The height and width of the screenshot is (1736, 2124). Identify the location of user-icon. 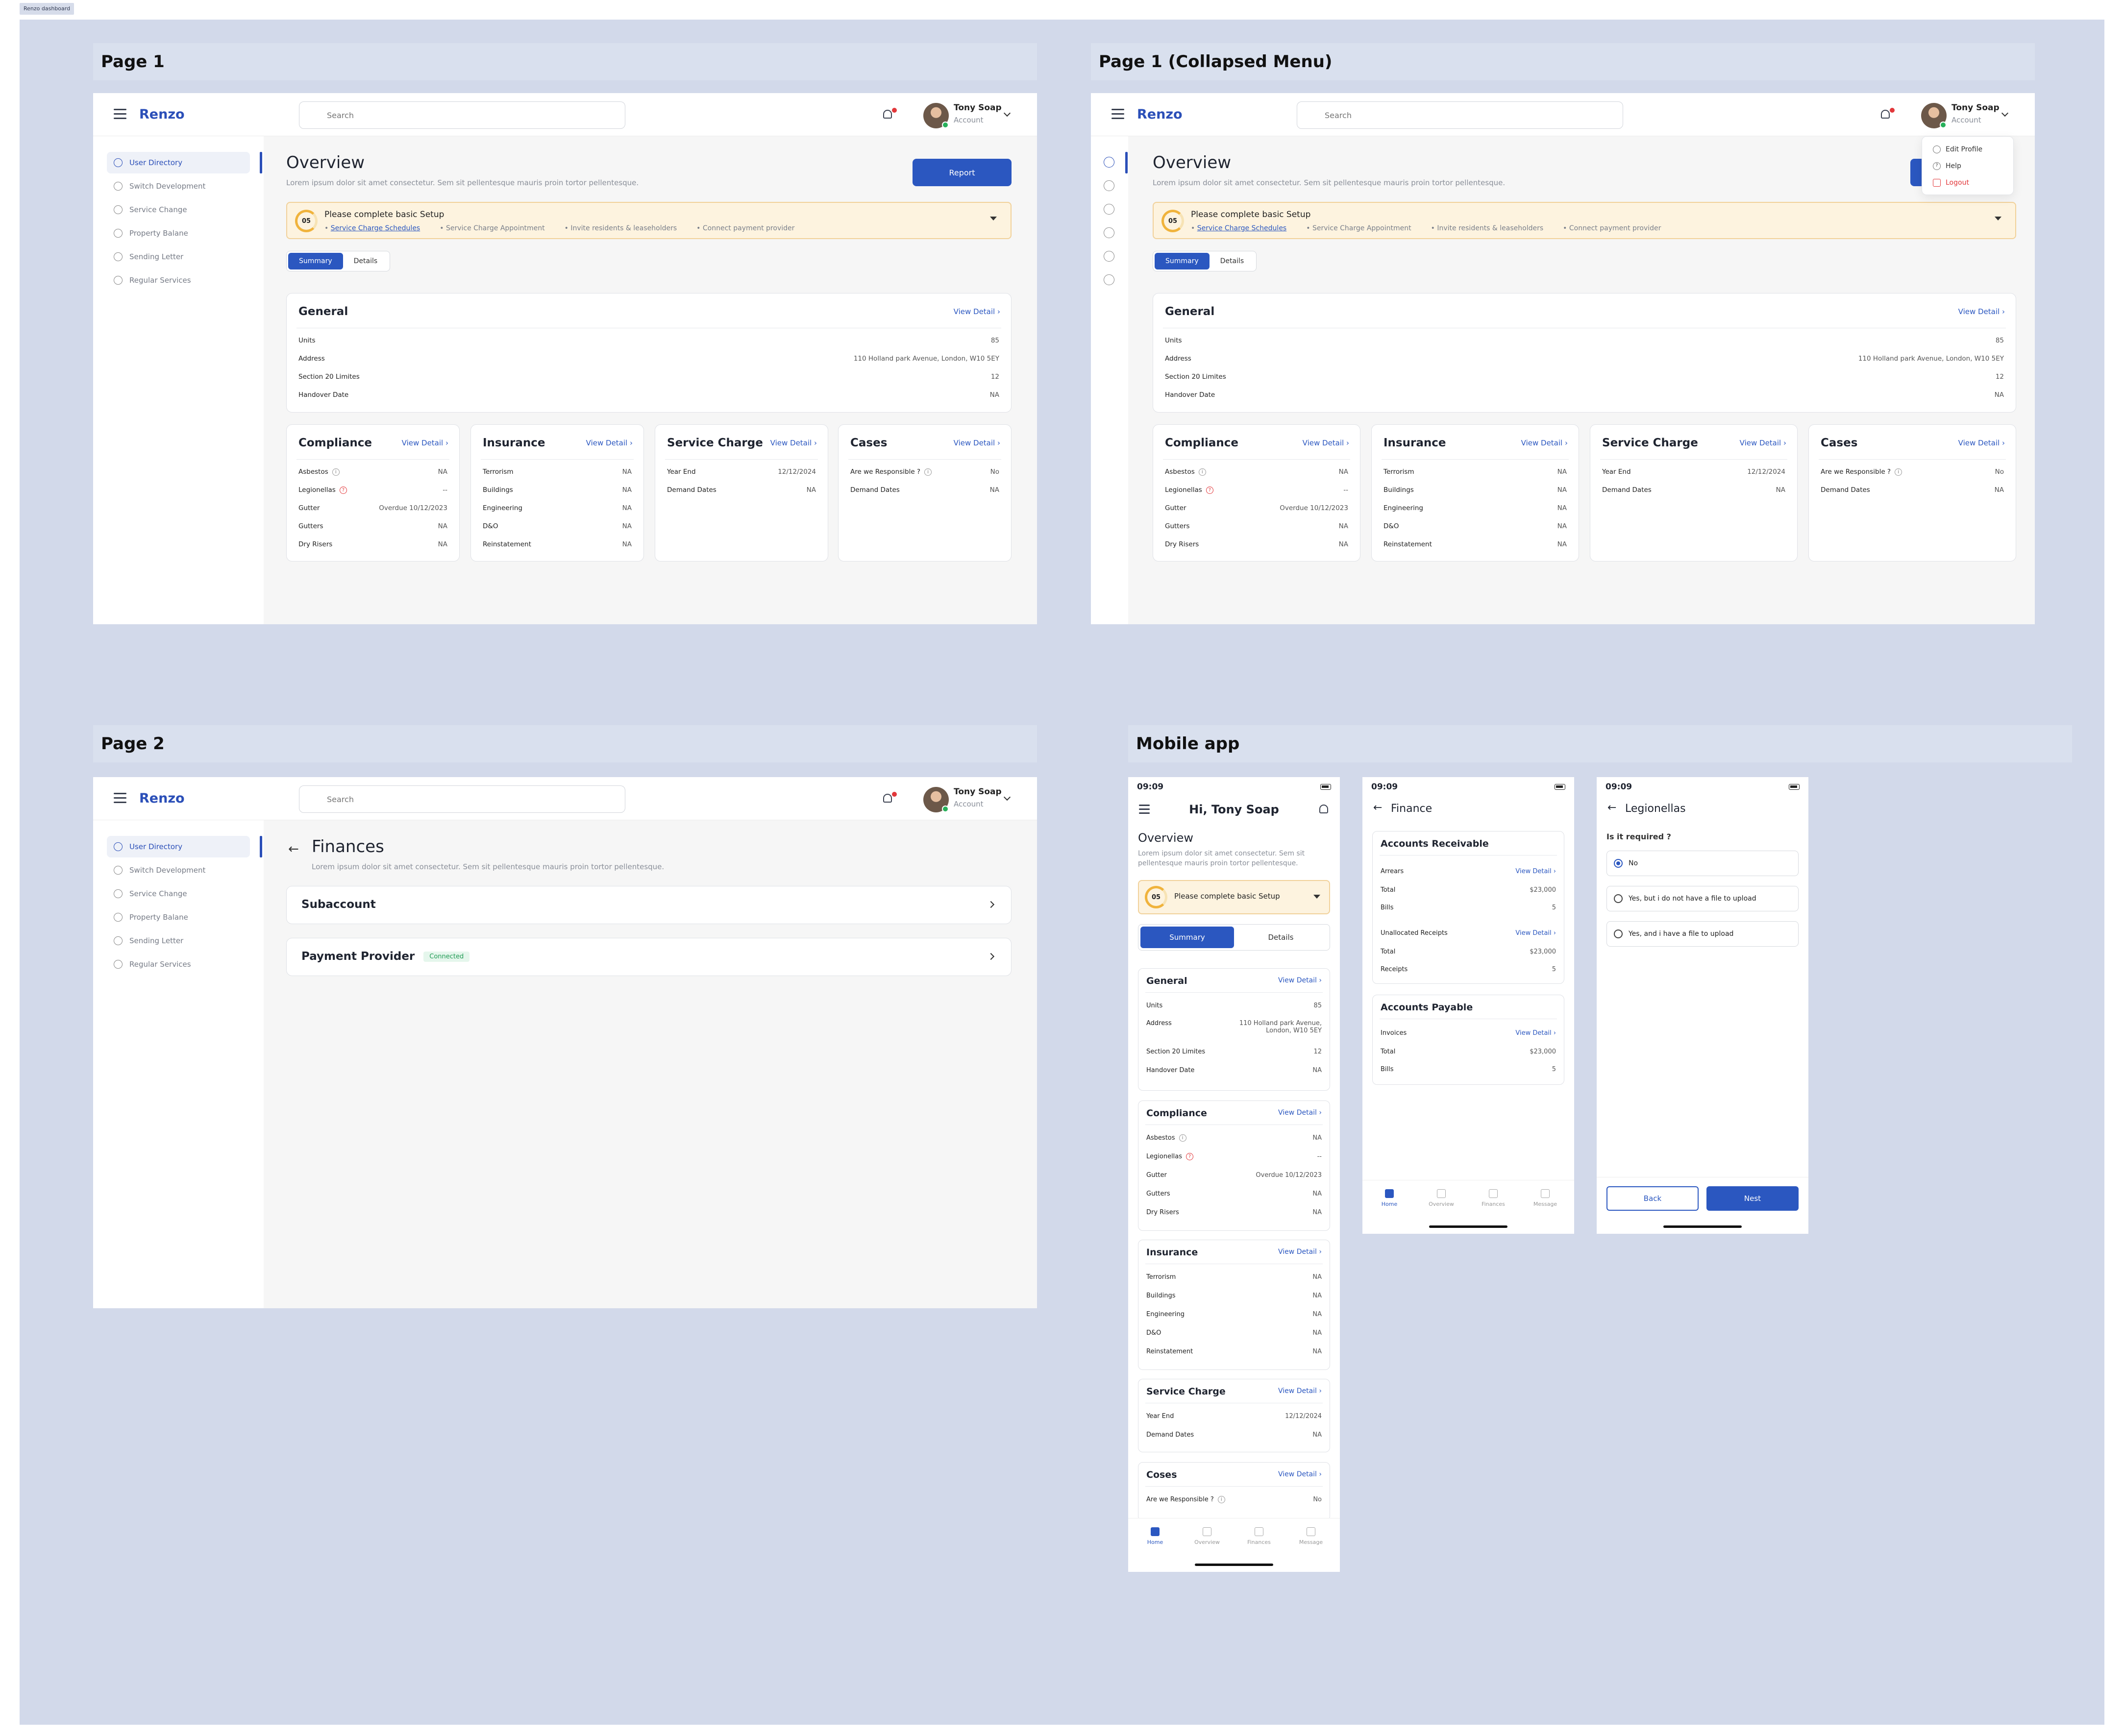
(1109, 163).